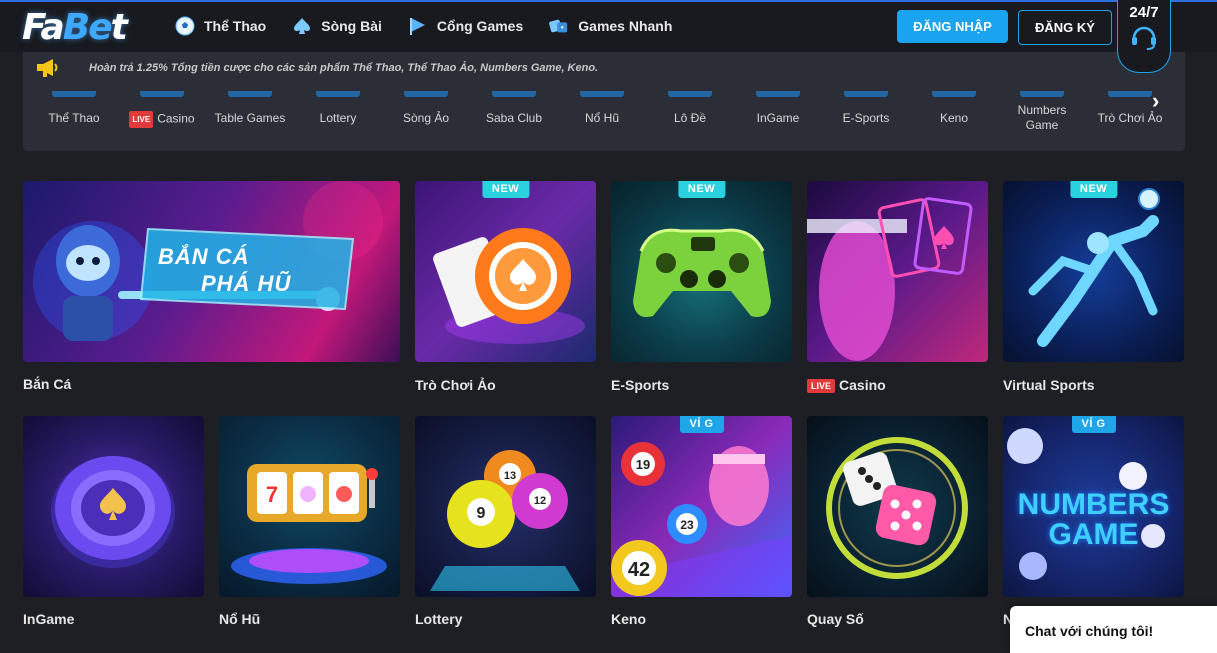 This screenshot has height=653, width=1217. Describe the element at coordinates (1042, 117) in the screenshot. I see `category-label: Numbers Game` at that location.